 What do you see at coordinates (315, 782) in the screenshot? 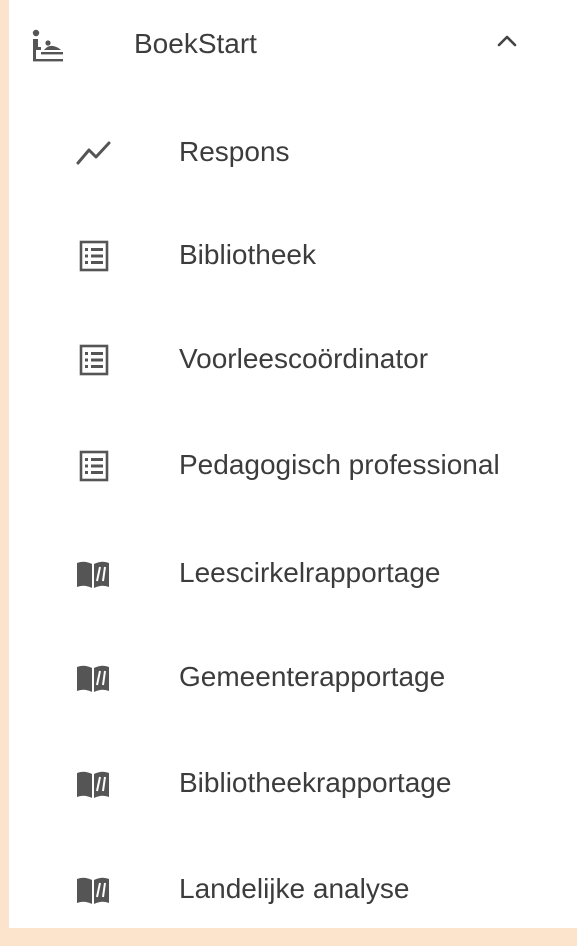
I see `menu-item-label: Bibliotheekrapportage` at bounding box center [315, 782].